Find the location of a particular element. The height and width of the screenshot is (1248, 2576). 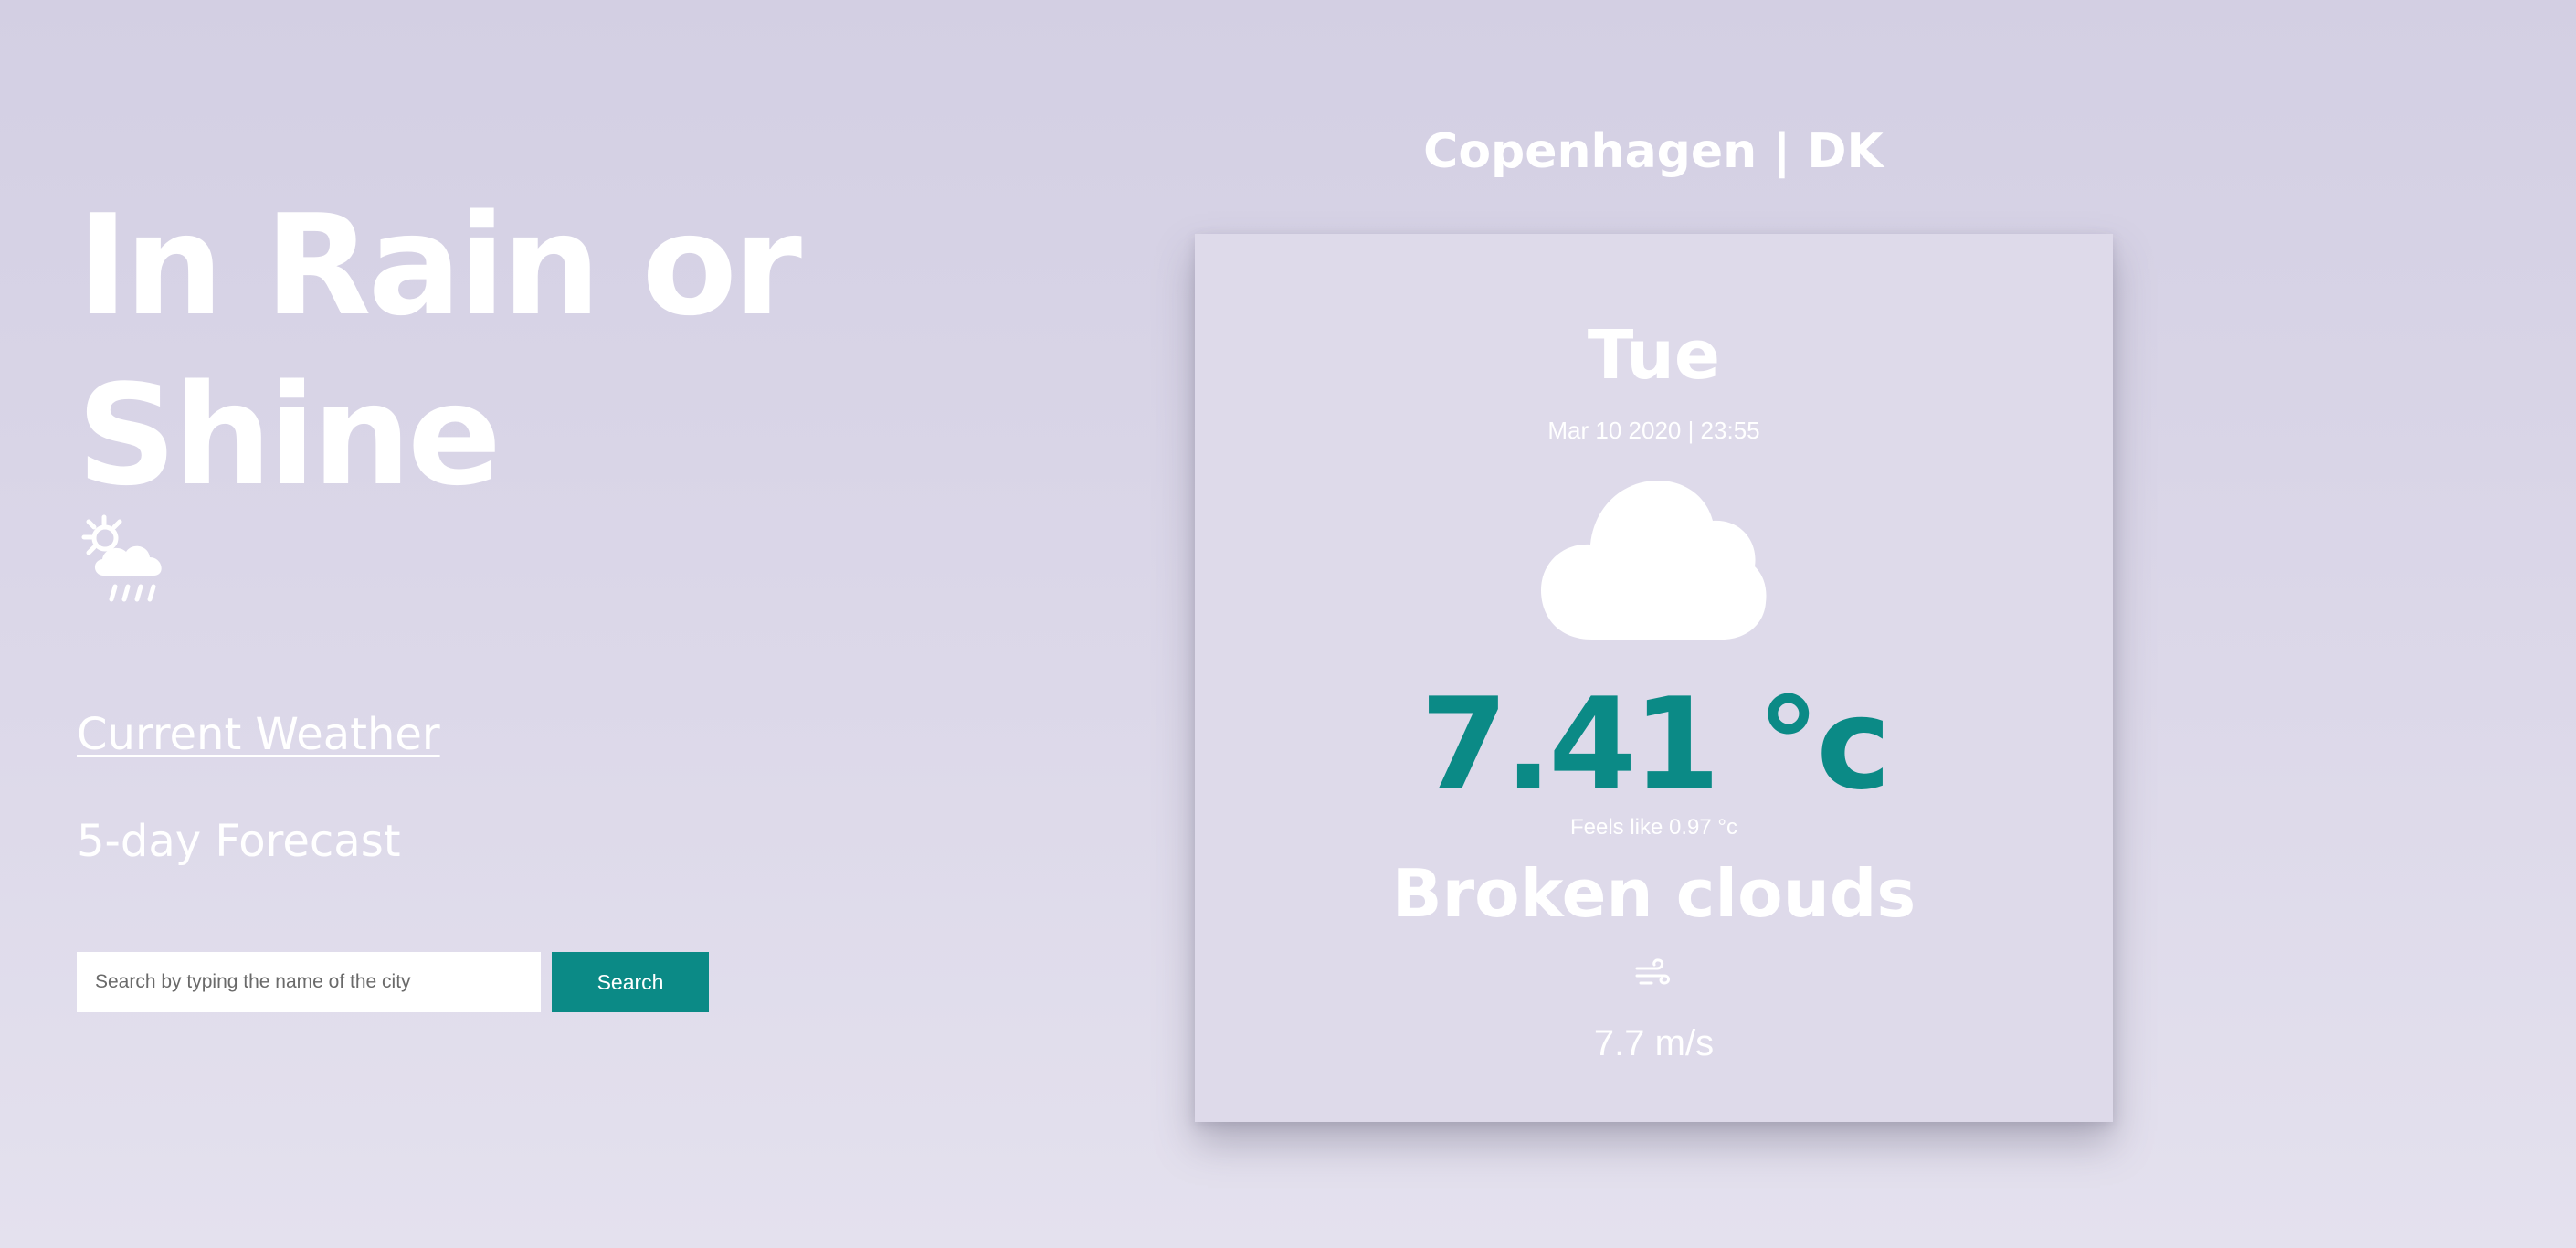

location-title: Copenhagen | DK is located at coordinates (1653, 152).